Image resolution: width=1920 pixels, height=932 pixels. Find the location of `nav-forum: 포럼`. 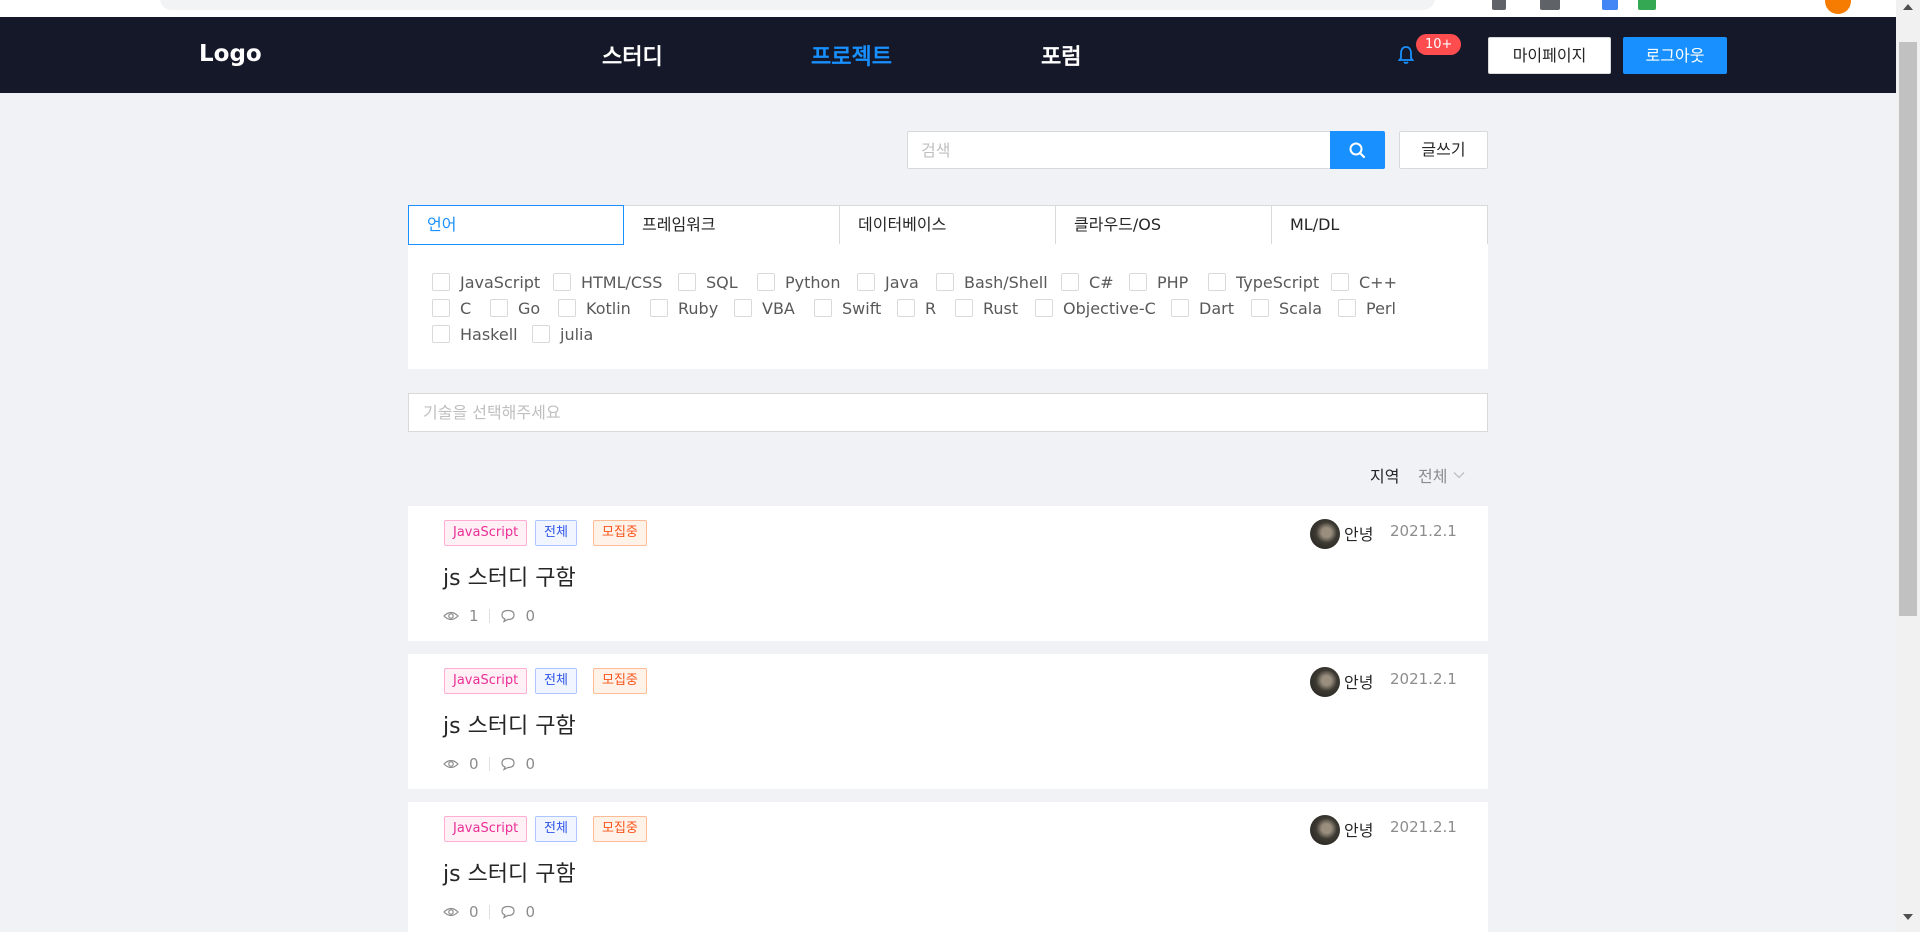

nav-forum: 포럼 is located at coordinates (1061, 55).